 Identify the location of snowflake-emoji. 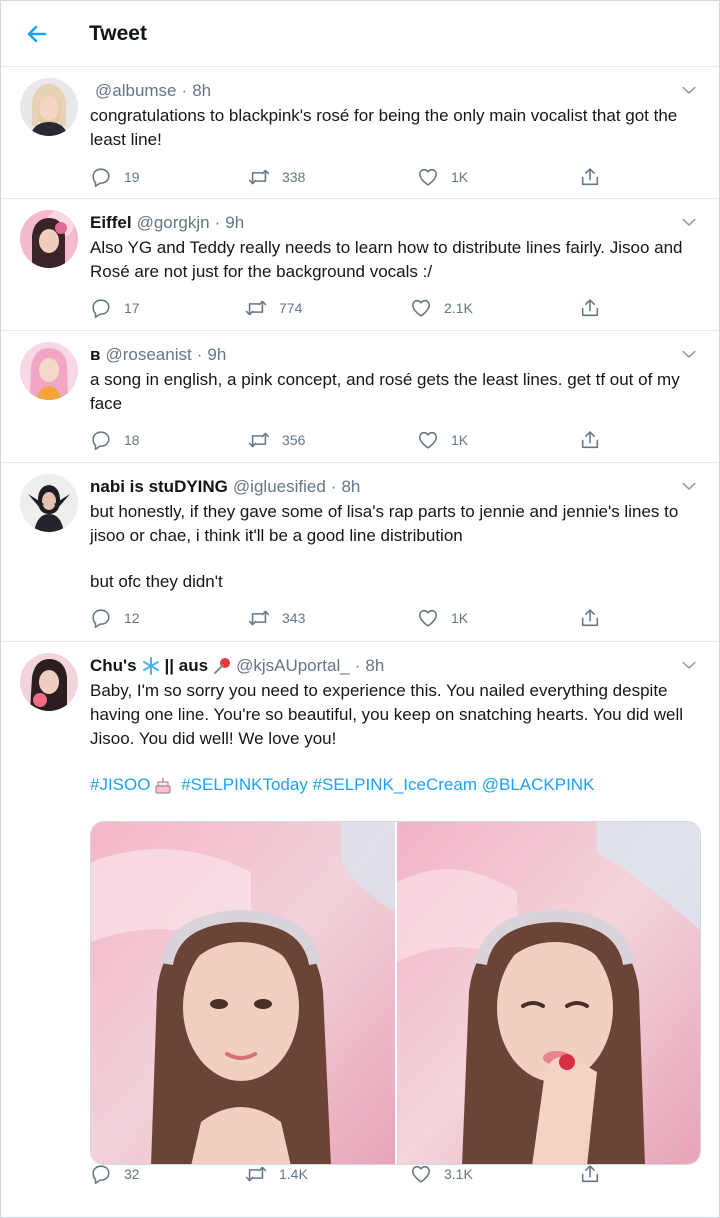
(150, 666).